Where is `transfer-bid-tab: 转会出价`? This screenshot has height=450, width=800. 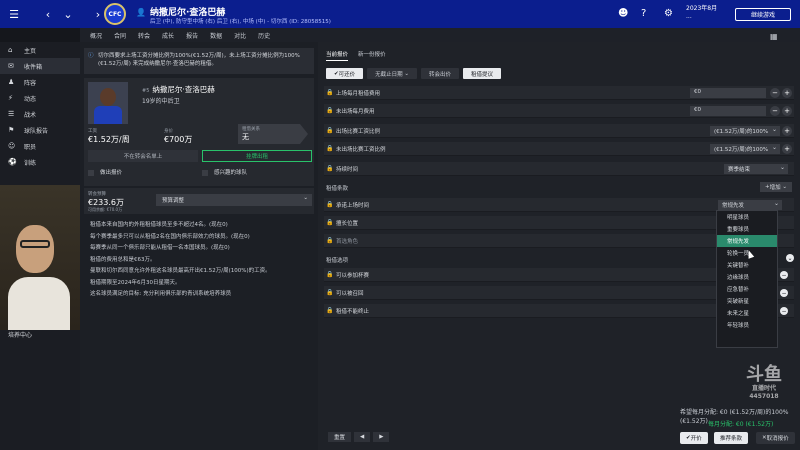 transfer-bid-tab: 转会出价 is located at coordinates (440, 73).